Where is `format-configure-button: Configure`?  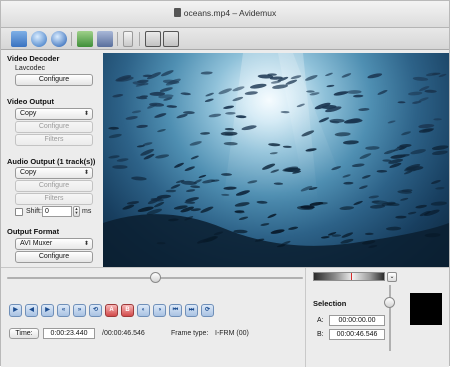 format-configure-button: Configure is located at coordinates (54, 257).